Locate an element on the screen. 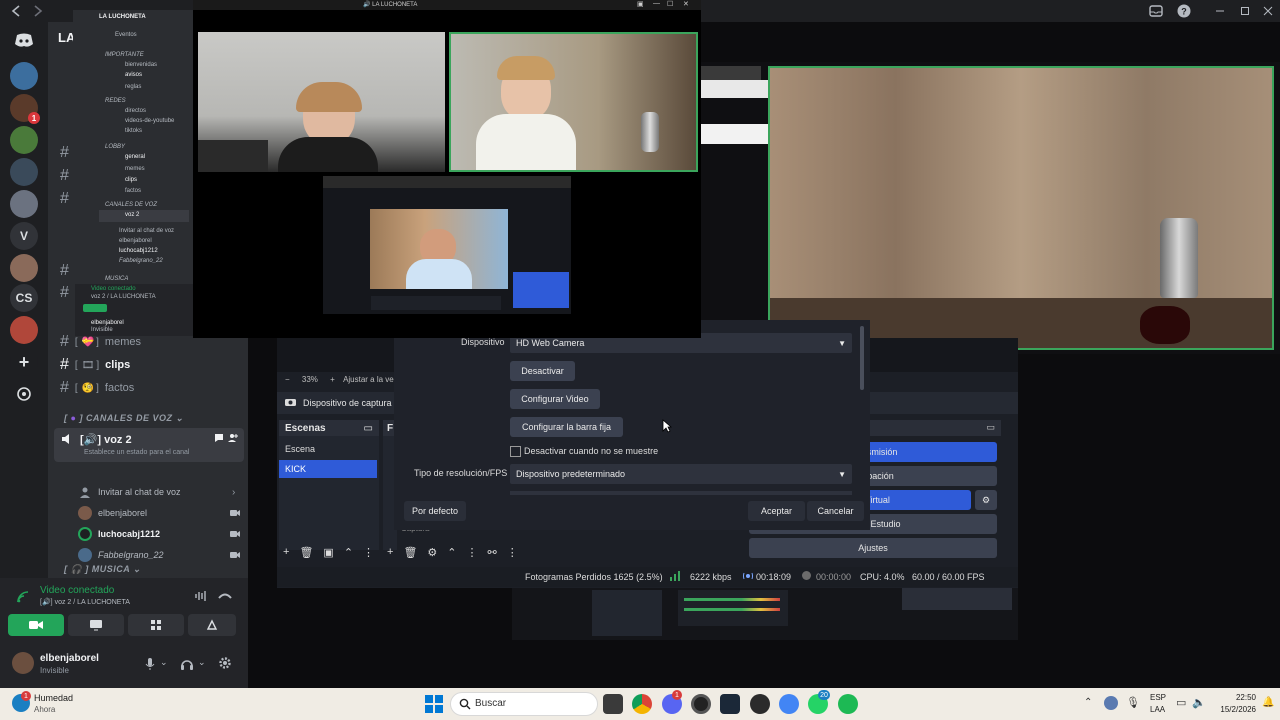 This screenshot has height=720, width=1280. voice-user-row: elbenjaborel is located at coordinates (159, 513).